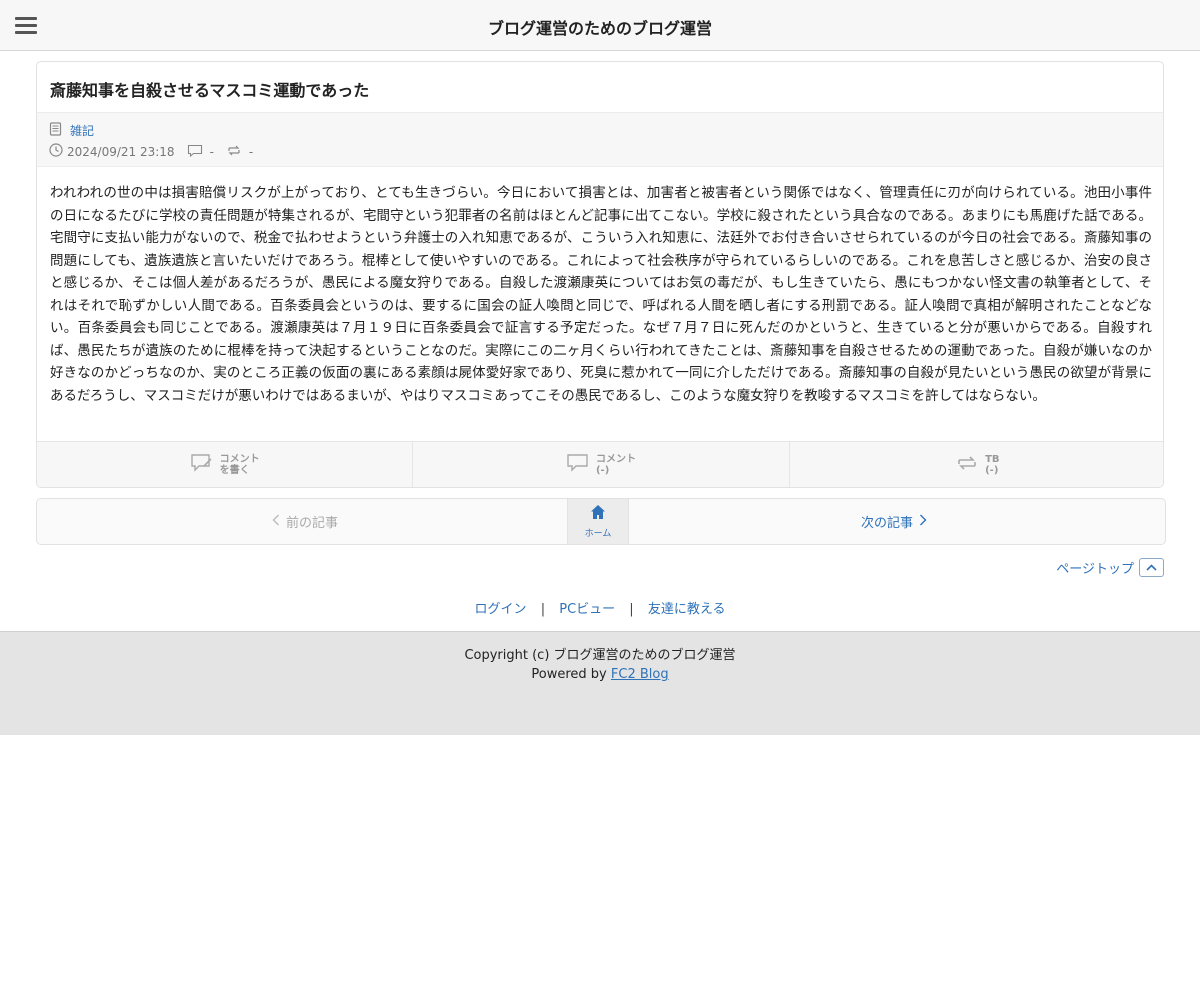 The width and height of the screenshot is (1200, 1000). Describe the element at coordinates (212, 152) in the screenshot. I see `comment-count: -` at that location.